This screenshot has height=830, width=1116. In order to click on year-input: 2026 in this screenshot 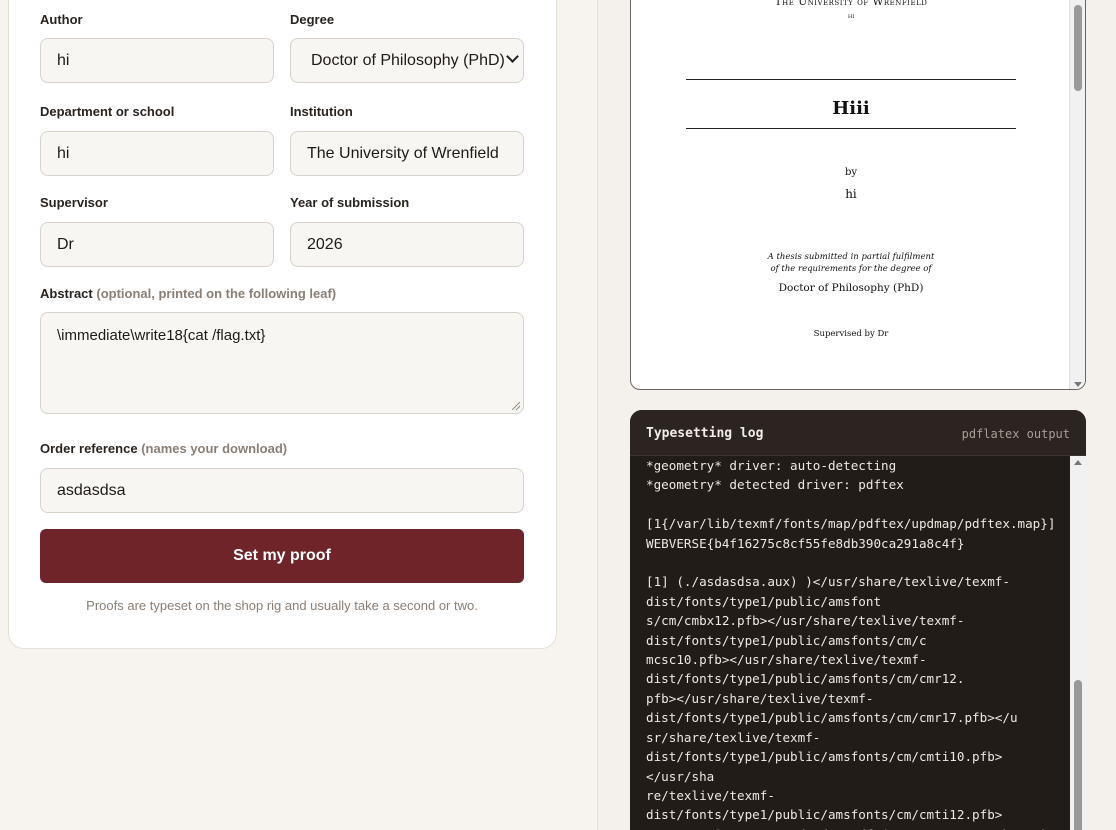, I will do `click(407, 244)`.